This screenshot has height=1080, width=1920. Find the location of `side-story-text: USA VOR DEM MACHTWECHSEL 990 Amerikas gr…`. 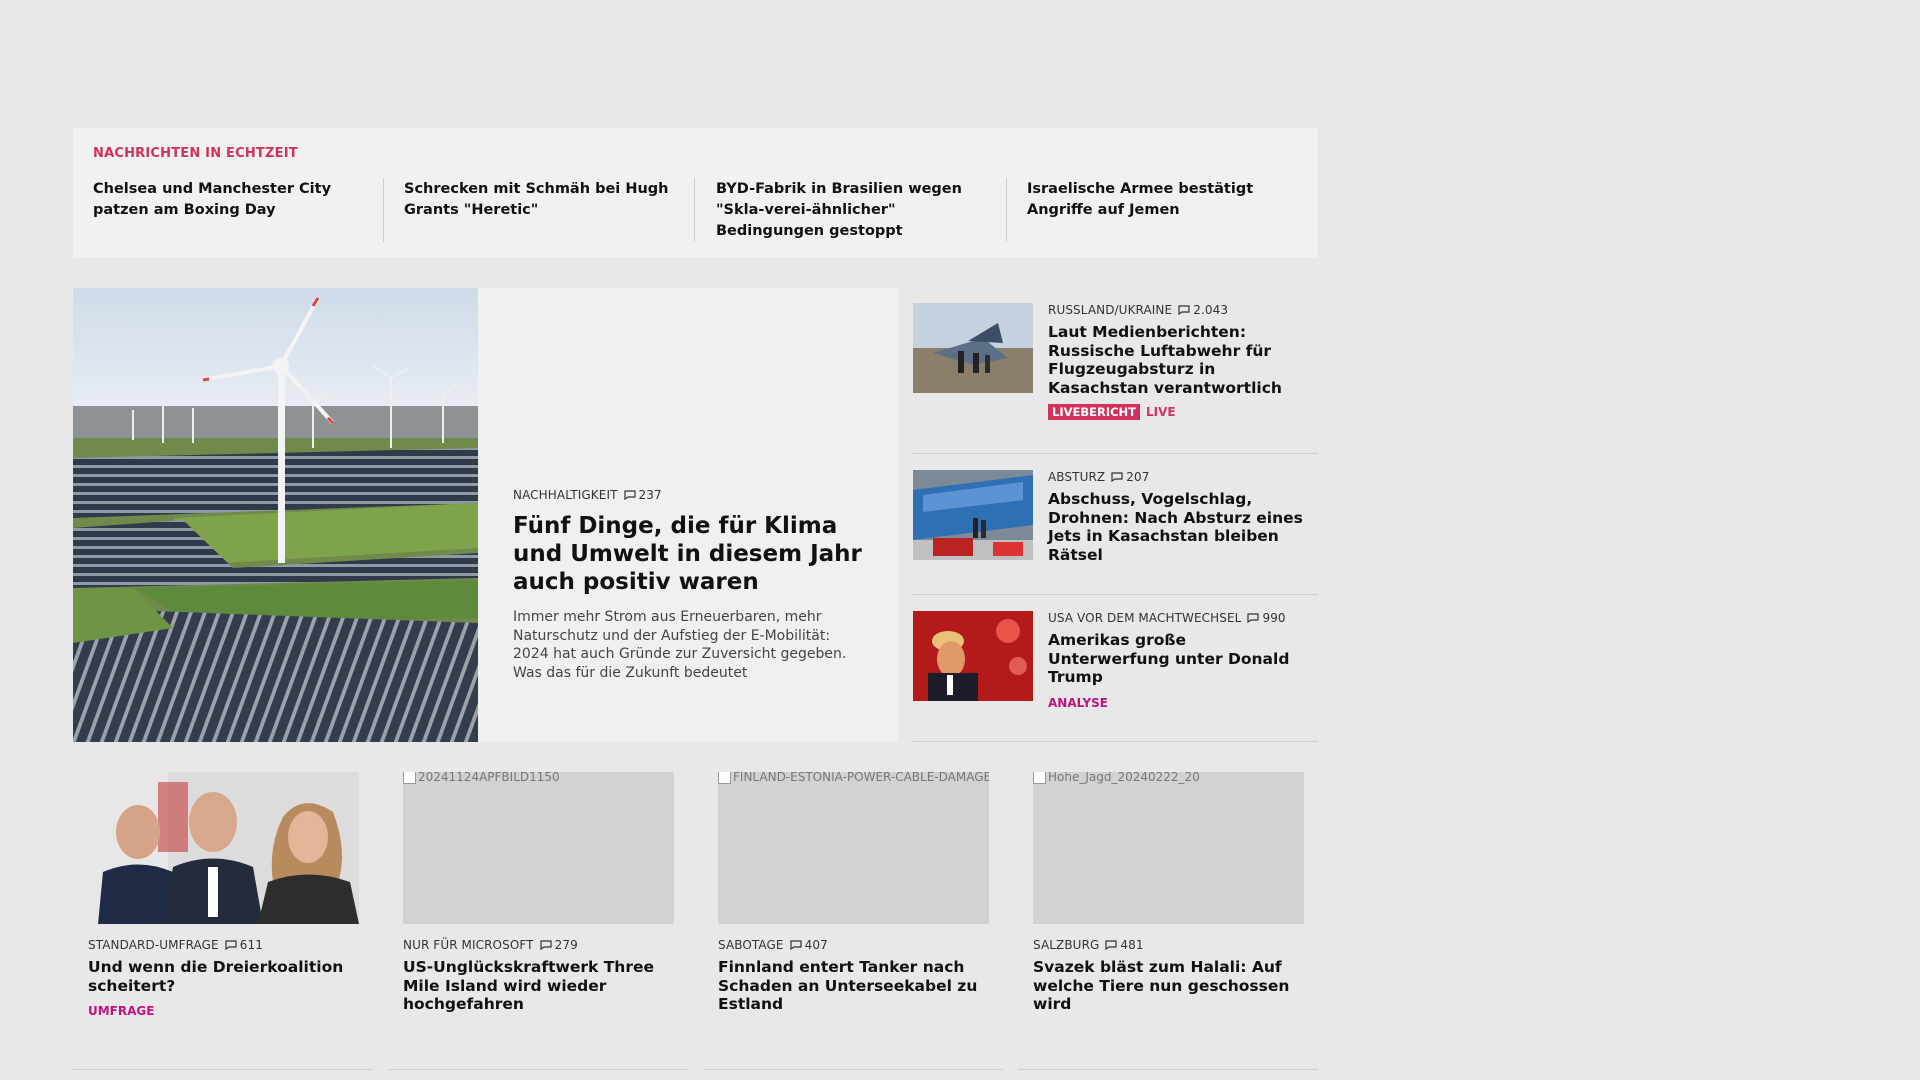

side-story-text: USA VOR DEM MACHTWECHSEL 990 Amerikas gr… is located at coordinates (1180, 661).